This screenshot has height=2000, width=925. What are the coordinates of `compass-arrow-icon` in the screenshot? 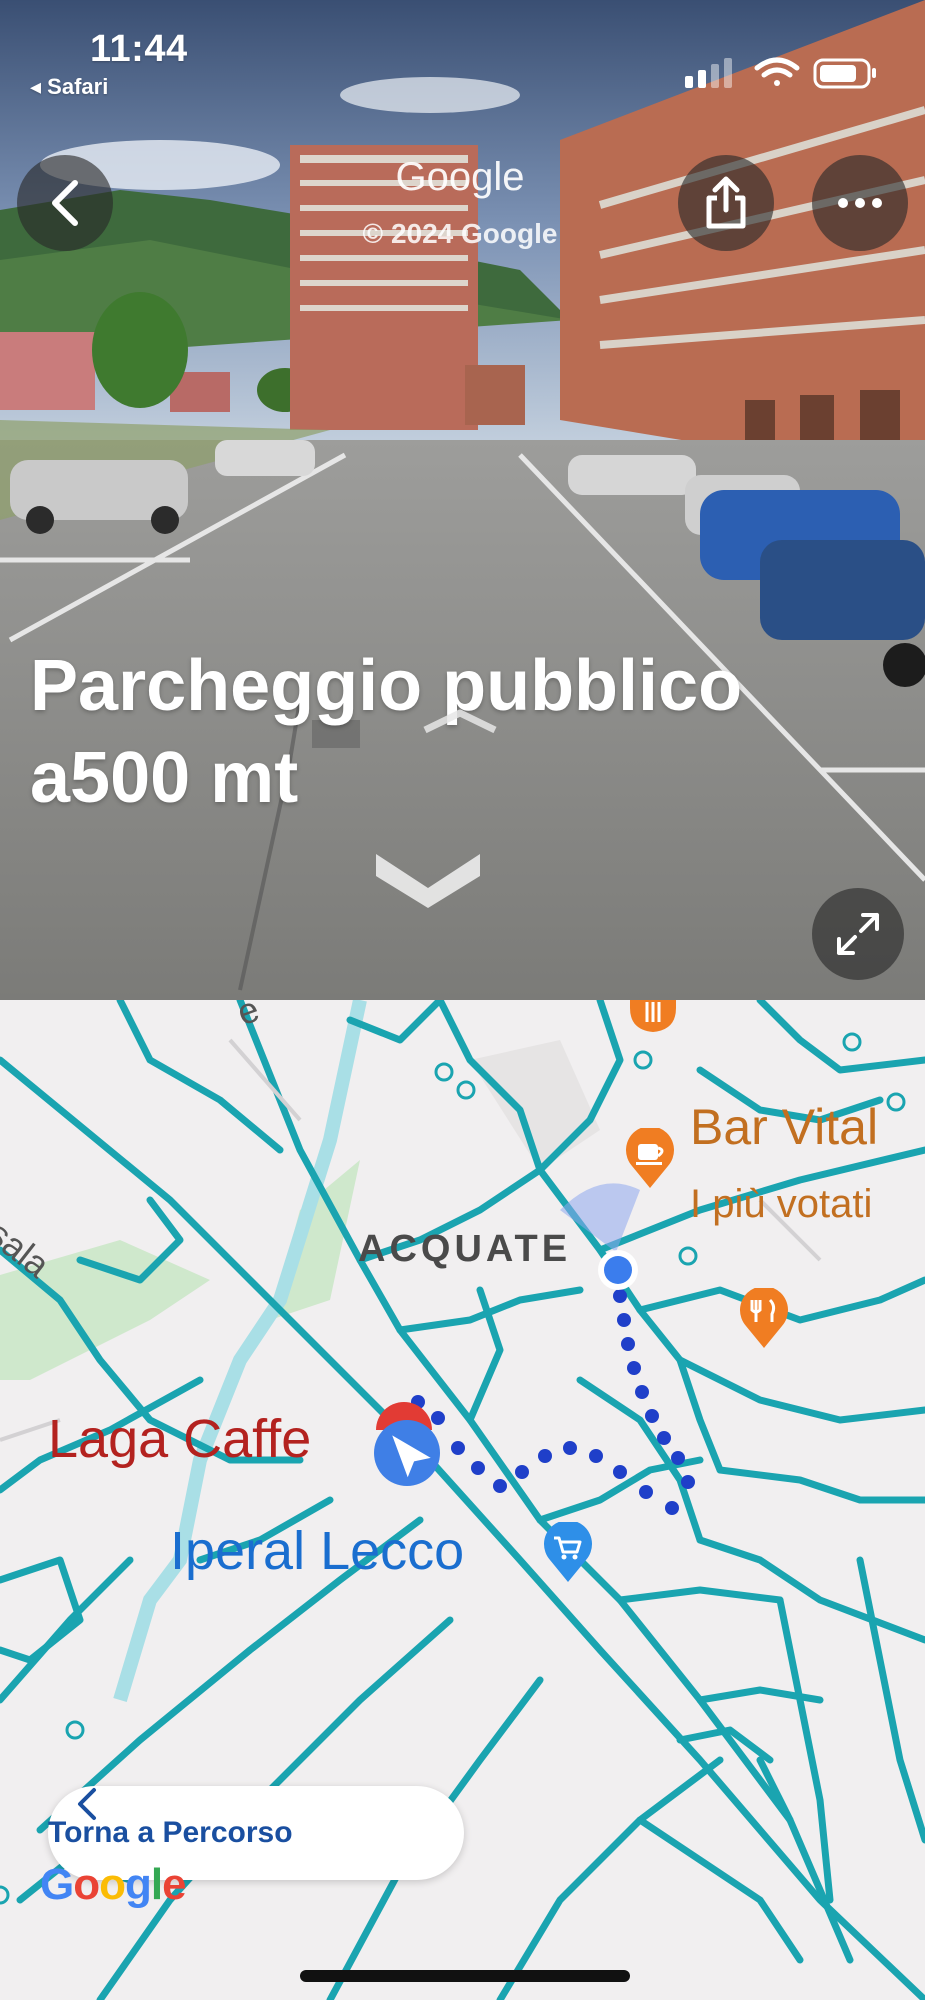 It's located at (407, 1453).